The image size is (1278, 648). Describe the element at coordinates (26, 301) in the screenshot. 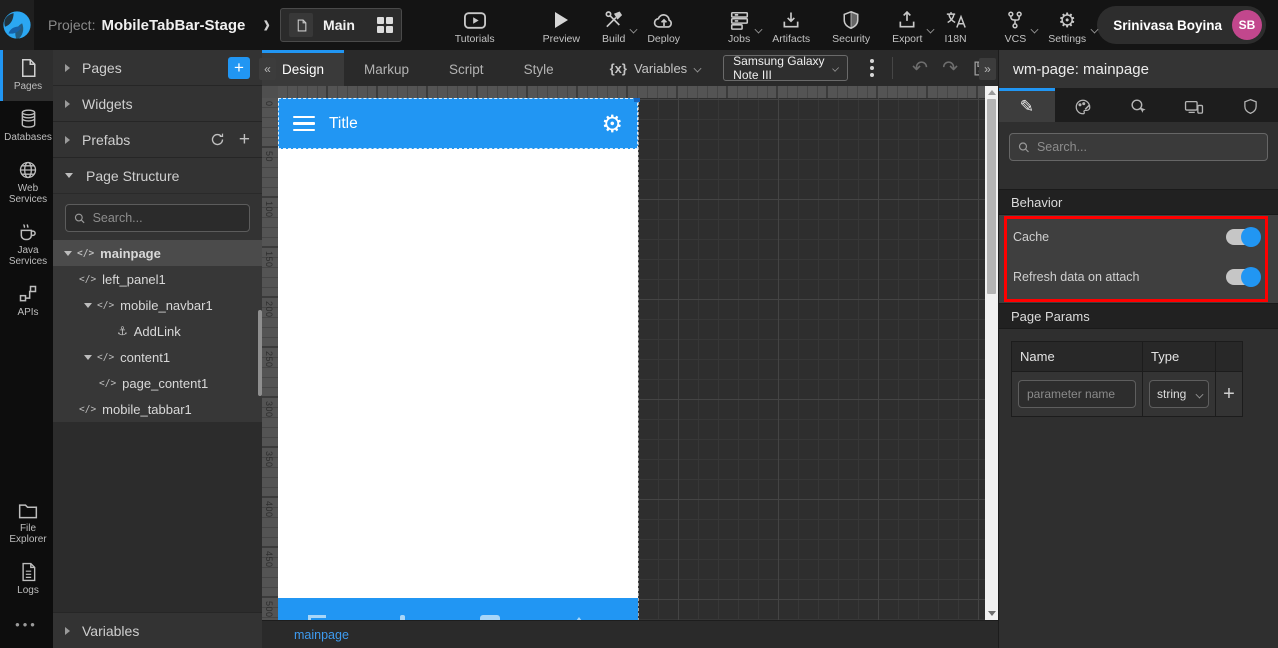

I see `sidebar-item-apis: APIs` at that location.